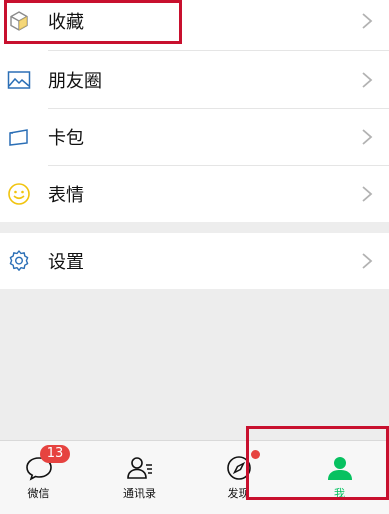 The height and width of the screenshot is (514, 389). I want to click on menu-item-label: 朋友圈, so click(75, 81).